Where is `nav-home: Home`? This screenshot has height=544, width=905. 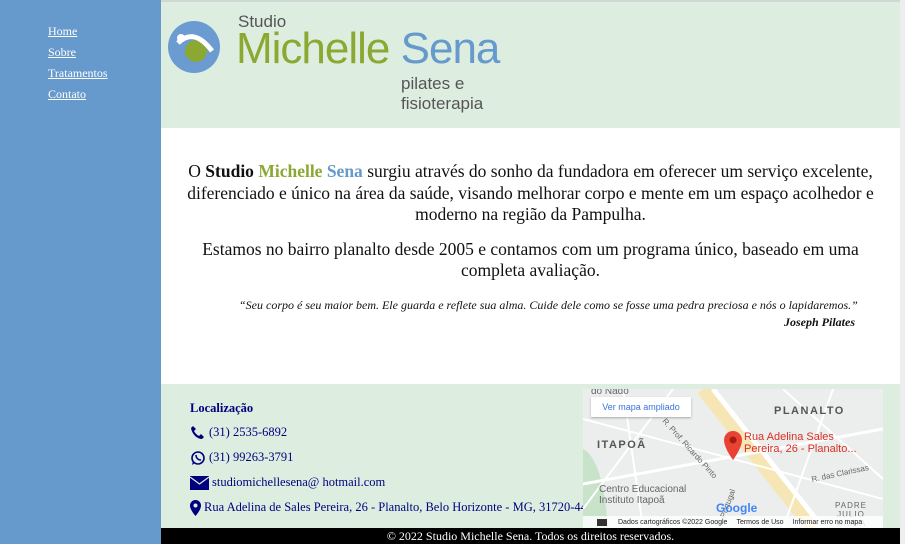 nav-home: Home is located at coordinates (104, 31).